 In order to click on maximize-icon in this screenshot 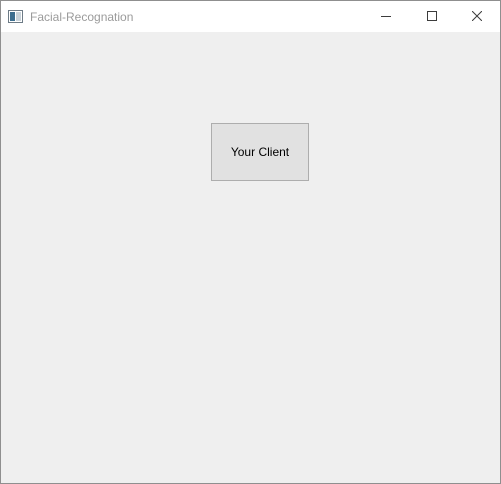, I will do `click(432, 17)`.